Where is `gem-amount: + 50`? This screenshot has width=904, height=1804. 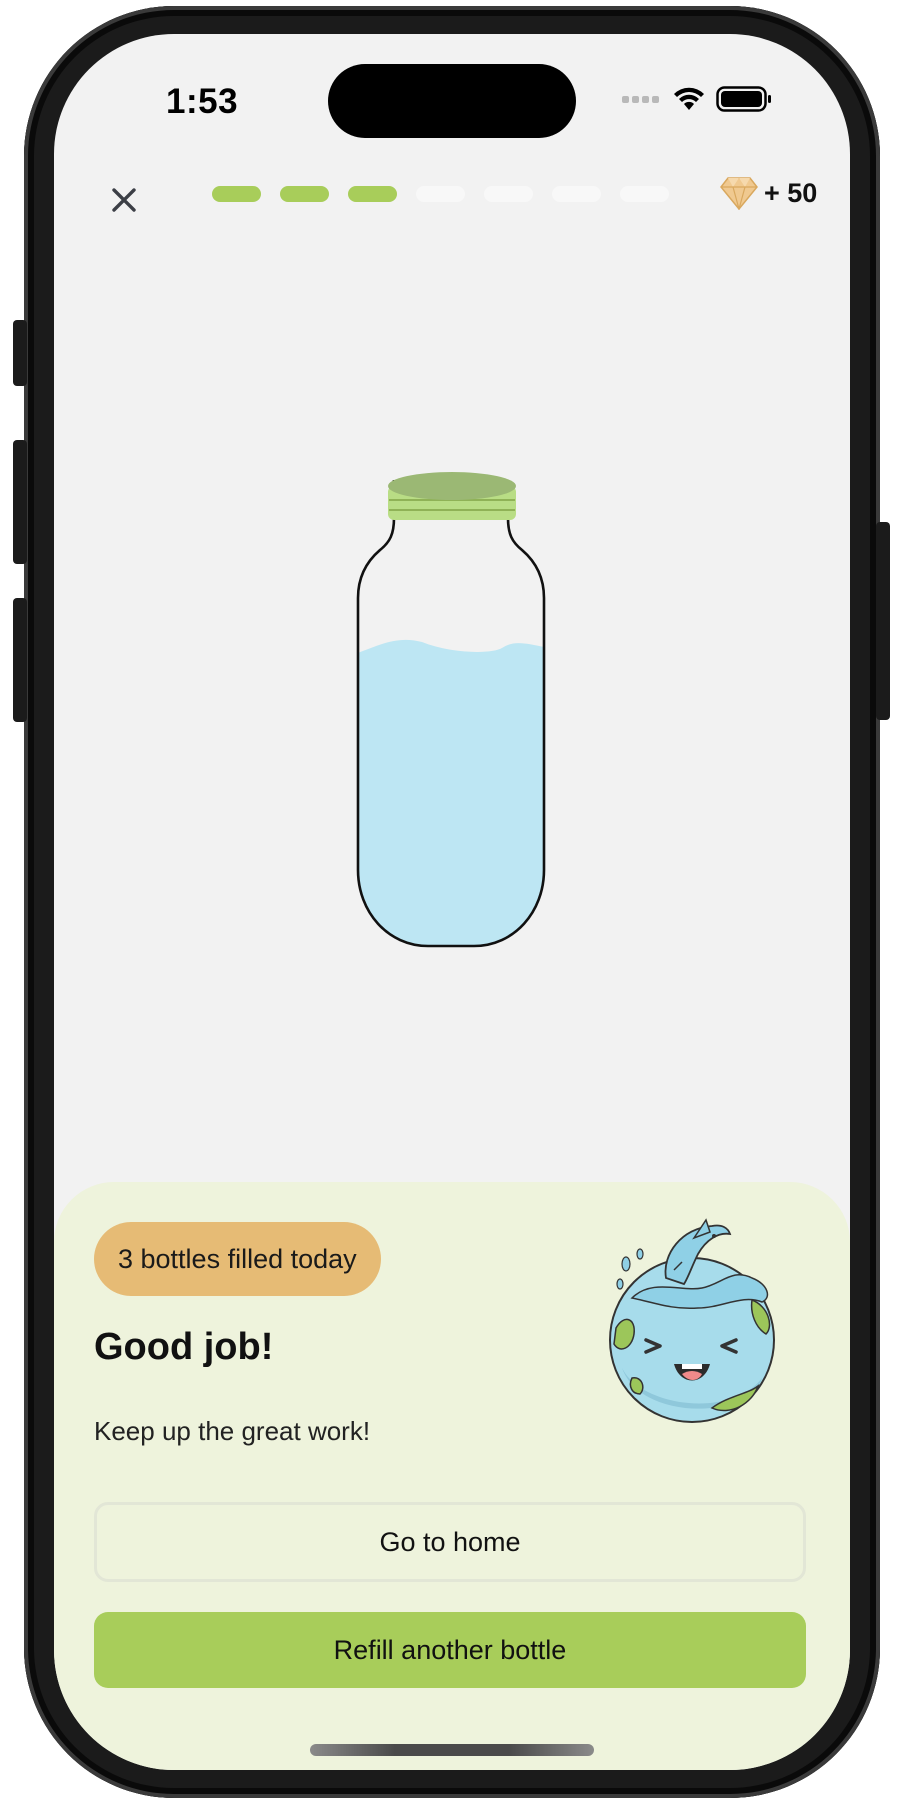
gem-amount: + 50 is located at coordinates (791, 192).